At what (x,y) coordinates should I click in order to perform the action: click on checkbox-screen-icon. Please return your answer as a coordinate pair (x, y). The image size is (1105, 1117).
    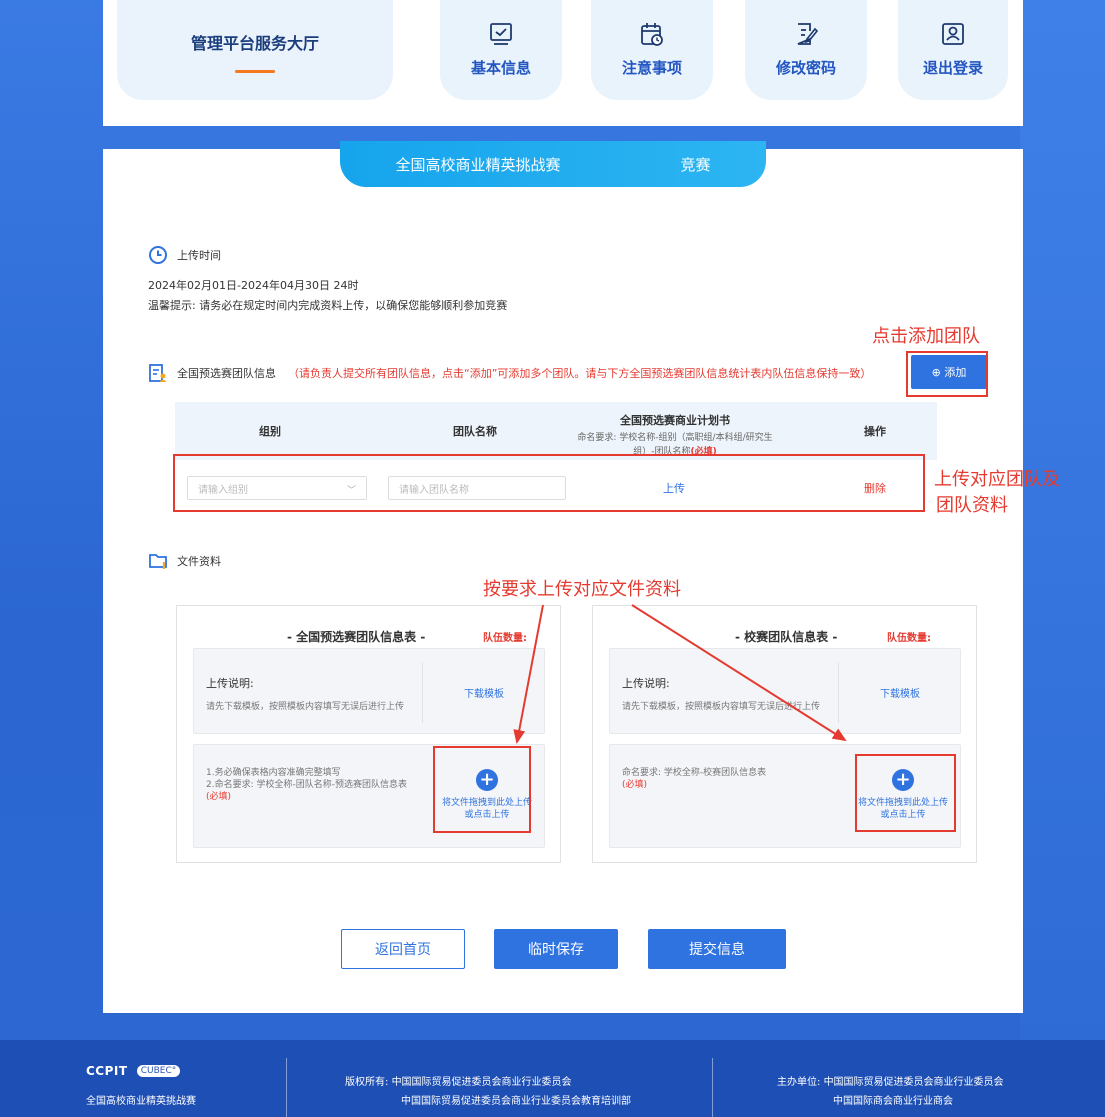
    Looking at the image, I should click on (501, 34).